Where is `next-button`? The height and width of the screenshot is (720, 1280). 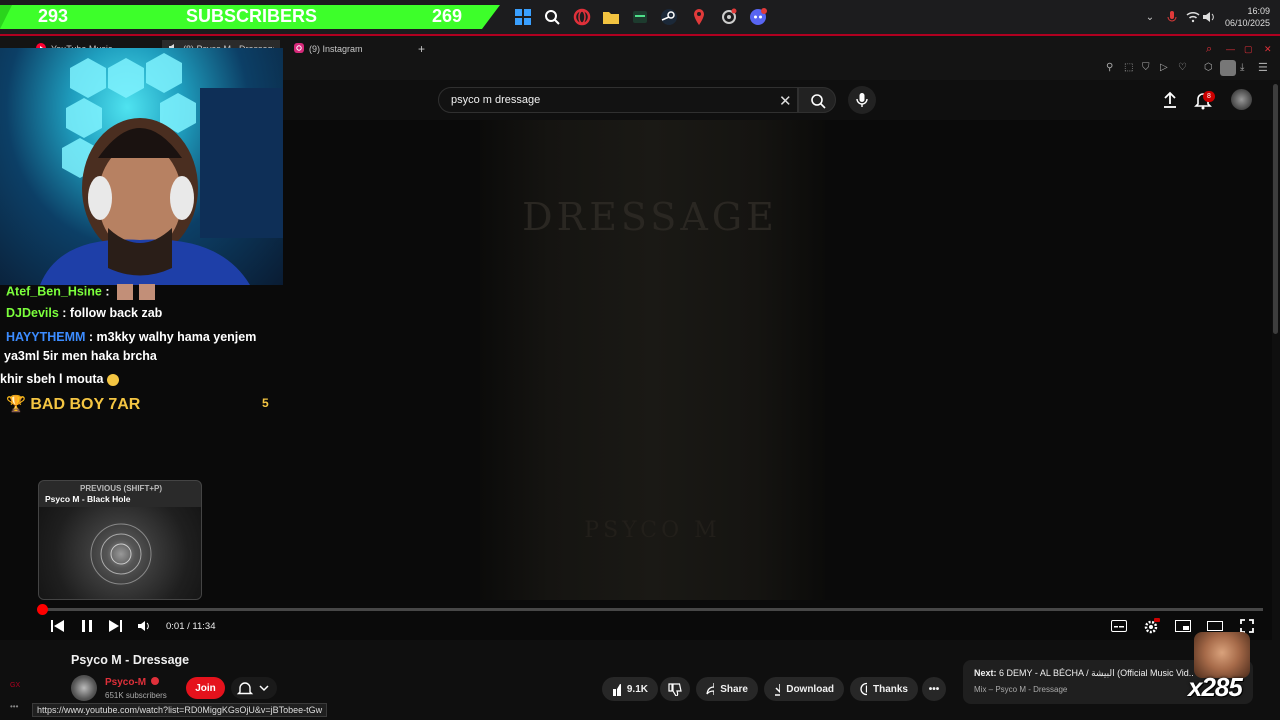
next-button is located at coordinates (115, 626).